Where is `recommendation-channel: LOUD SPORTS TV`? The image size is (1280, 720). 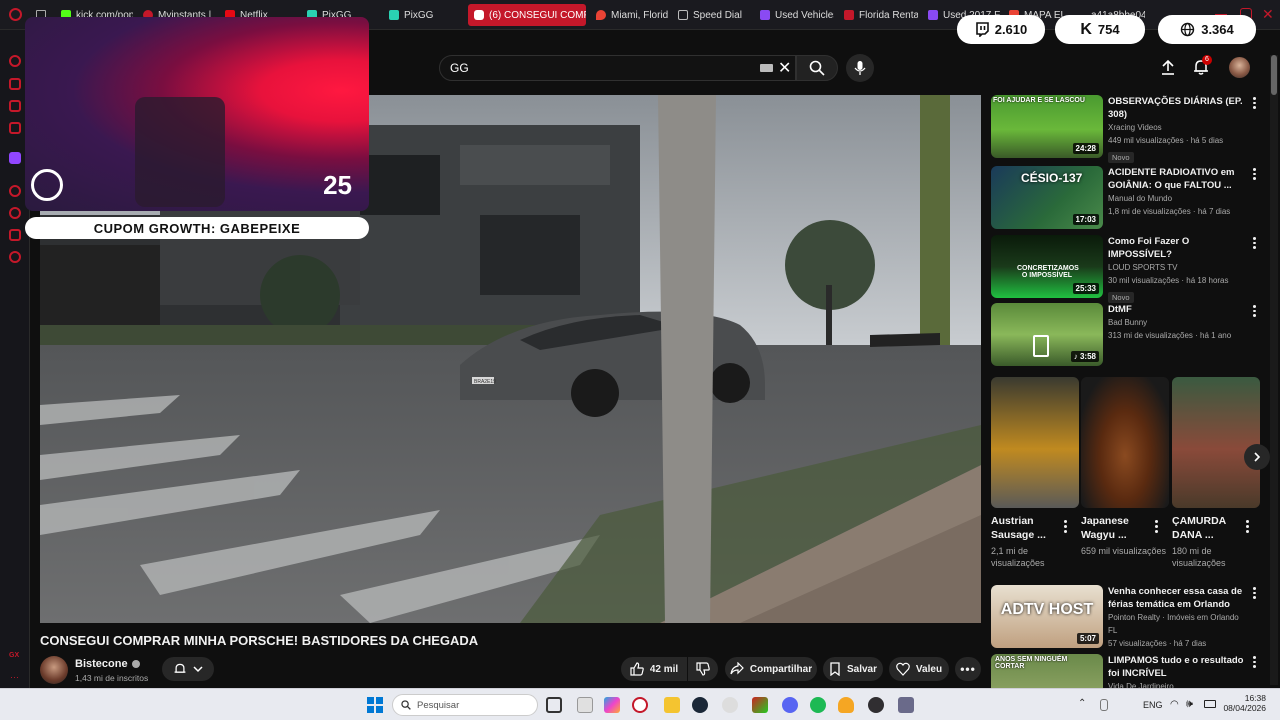 recommendation-channel: LOUD SPORTS TV is located at coordinates (1177, 267).